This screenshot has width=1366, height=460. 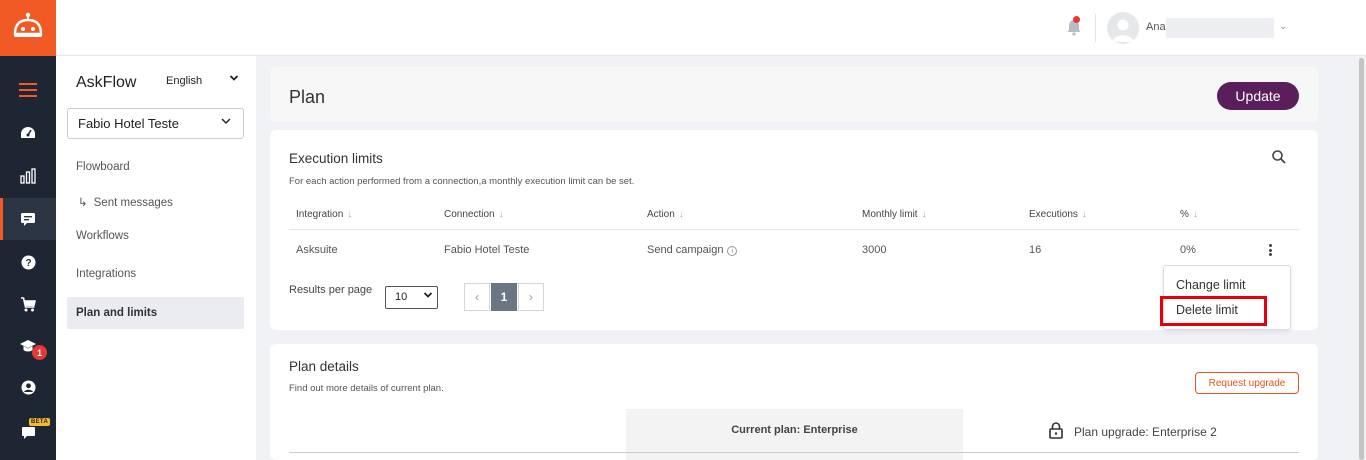 What do you see at coordinates (1213, 311) in the screenshot?
I see `highlight-box` at bounding box center [1213, 311].